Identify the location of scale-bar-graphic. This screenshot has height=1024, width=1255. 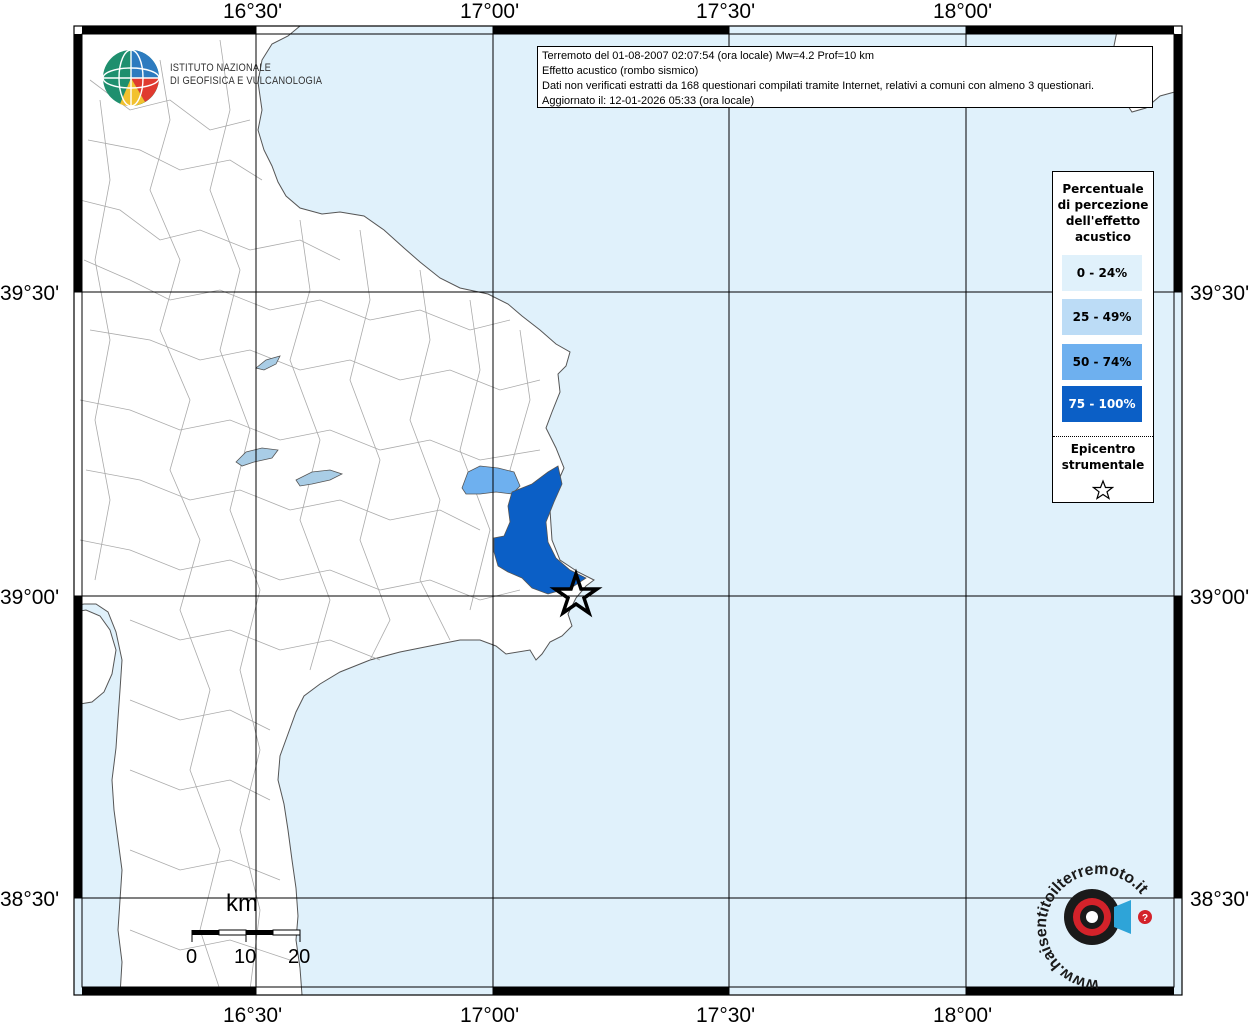
(246, 935).